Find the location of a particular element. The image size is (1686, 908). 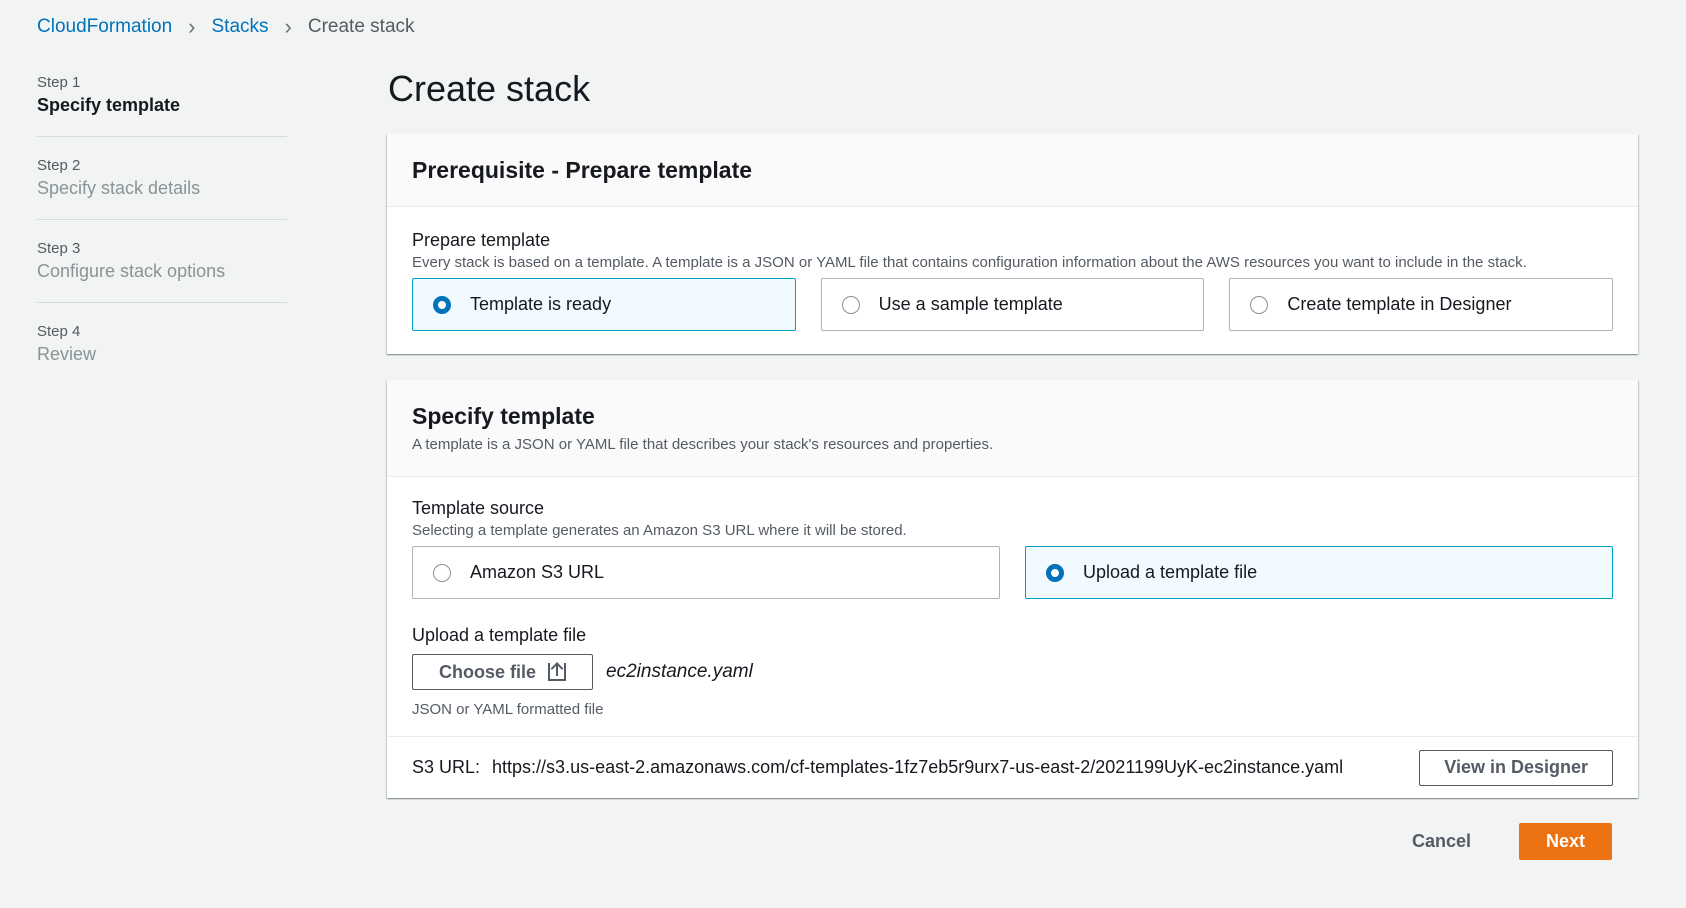

step-4: Step 4 Review is located at coordinates (162, 354).